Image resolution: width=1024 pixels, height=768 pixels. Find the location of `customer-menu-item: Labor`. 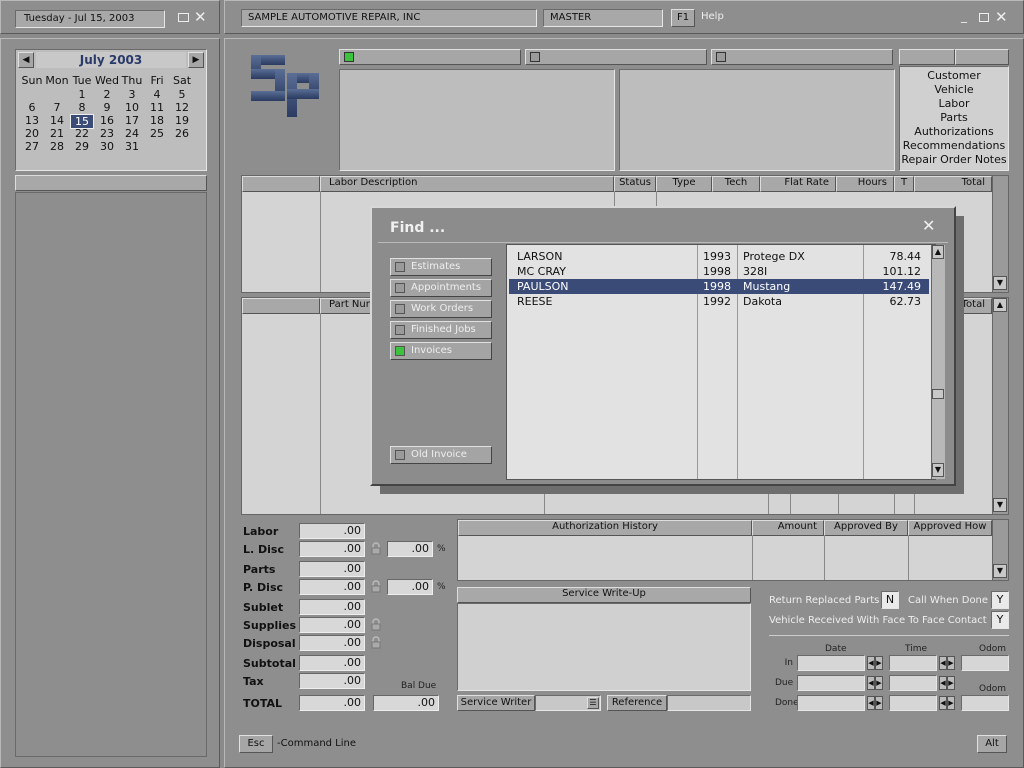

customer-menu-item: Labor is located at coordinates (954, 103).